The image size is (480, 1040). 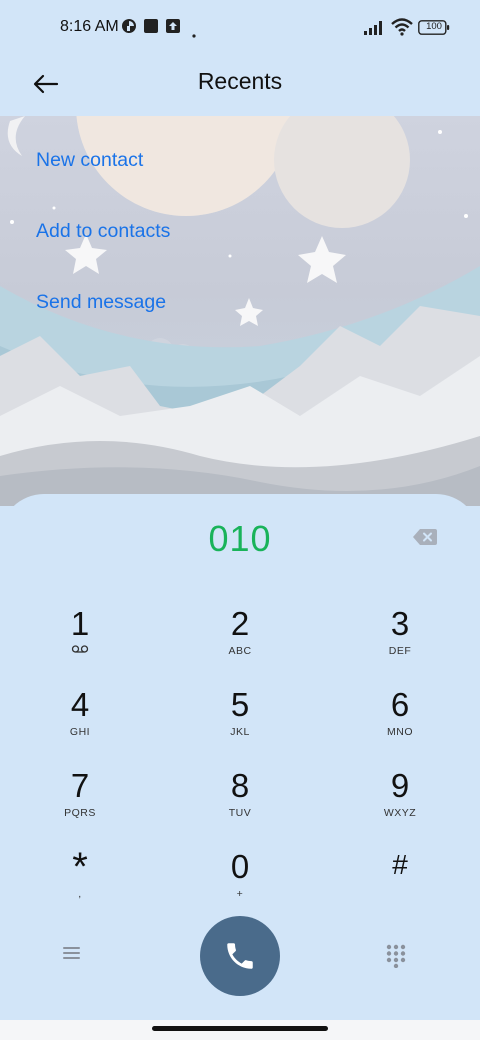 I want to click on key-digit: *, so click(x=80, y=867).